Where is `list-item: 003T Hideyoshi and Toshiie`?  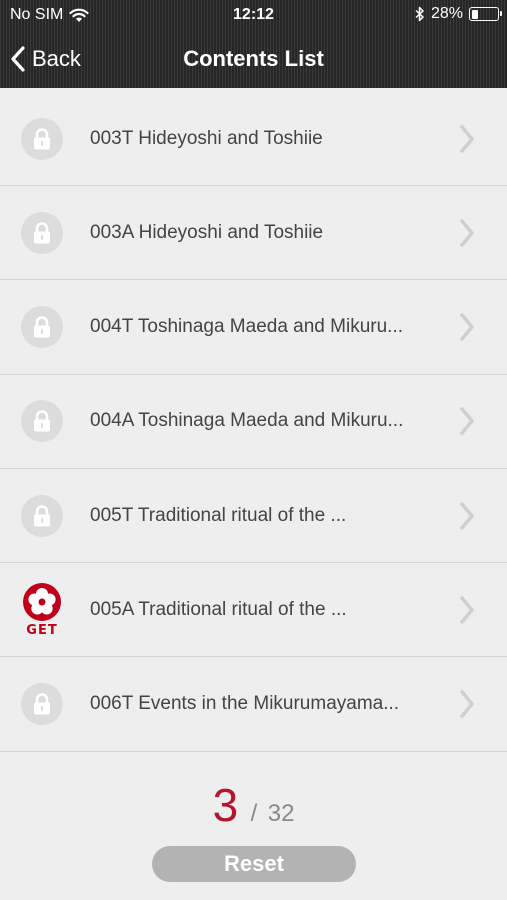
list-item: 003T Hideyoshi and Toshiie is located at coordinates (253, 139).